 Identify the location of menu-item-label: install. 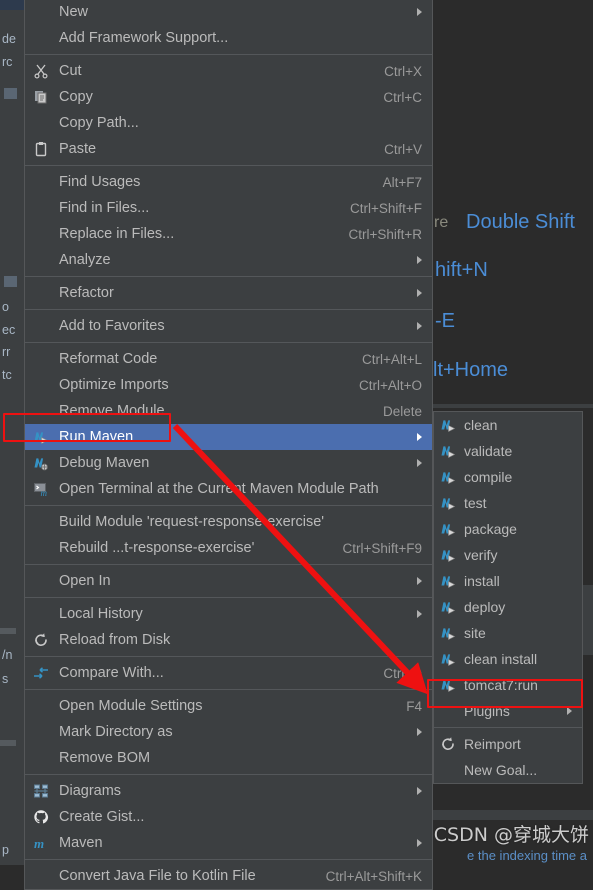
(482, 581).